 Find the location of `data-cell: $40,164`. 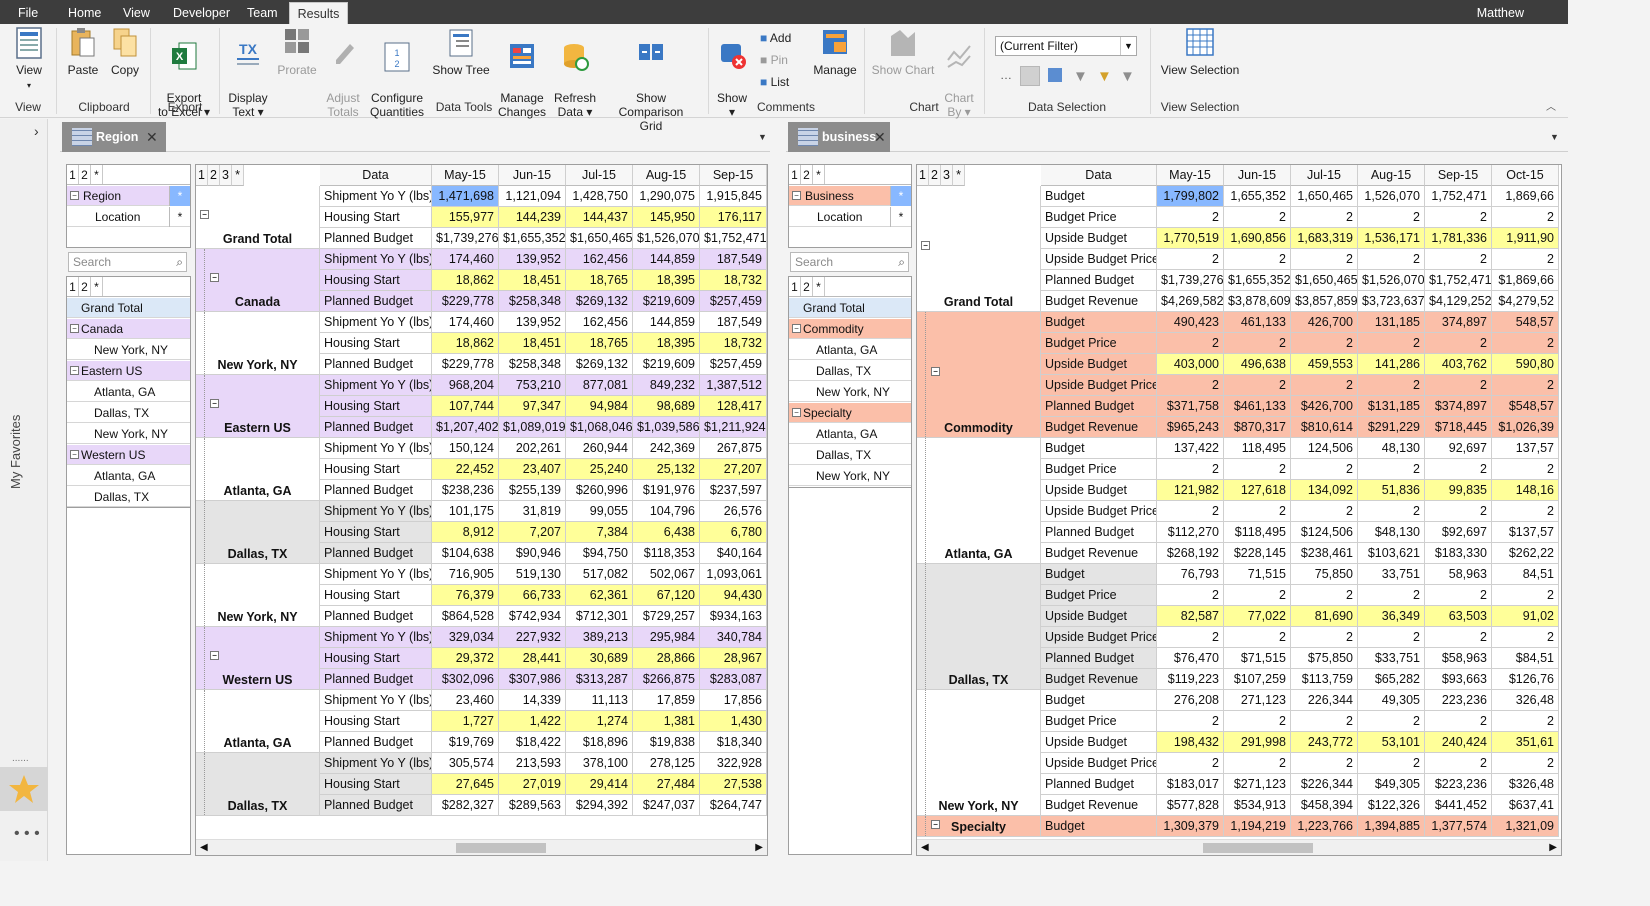

data-cell: $40,164 is located at coordinates (733, 553).